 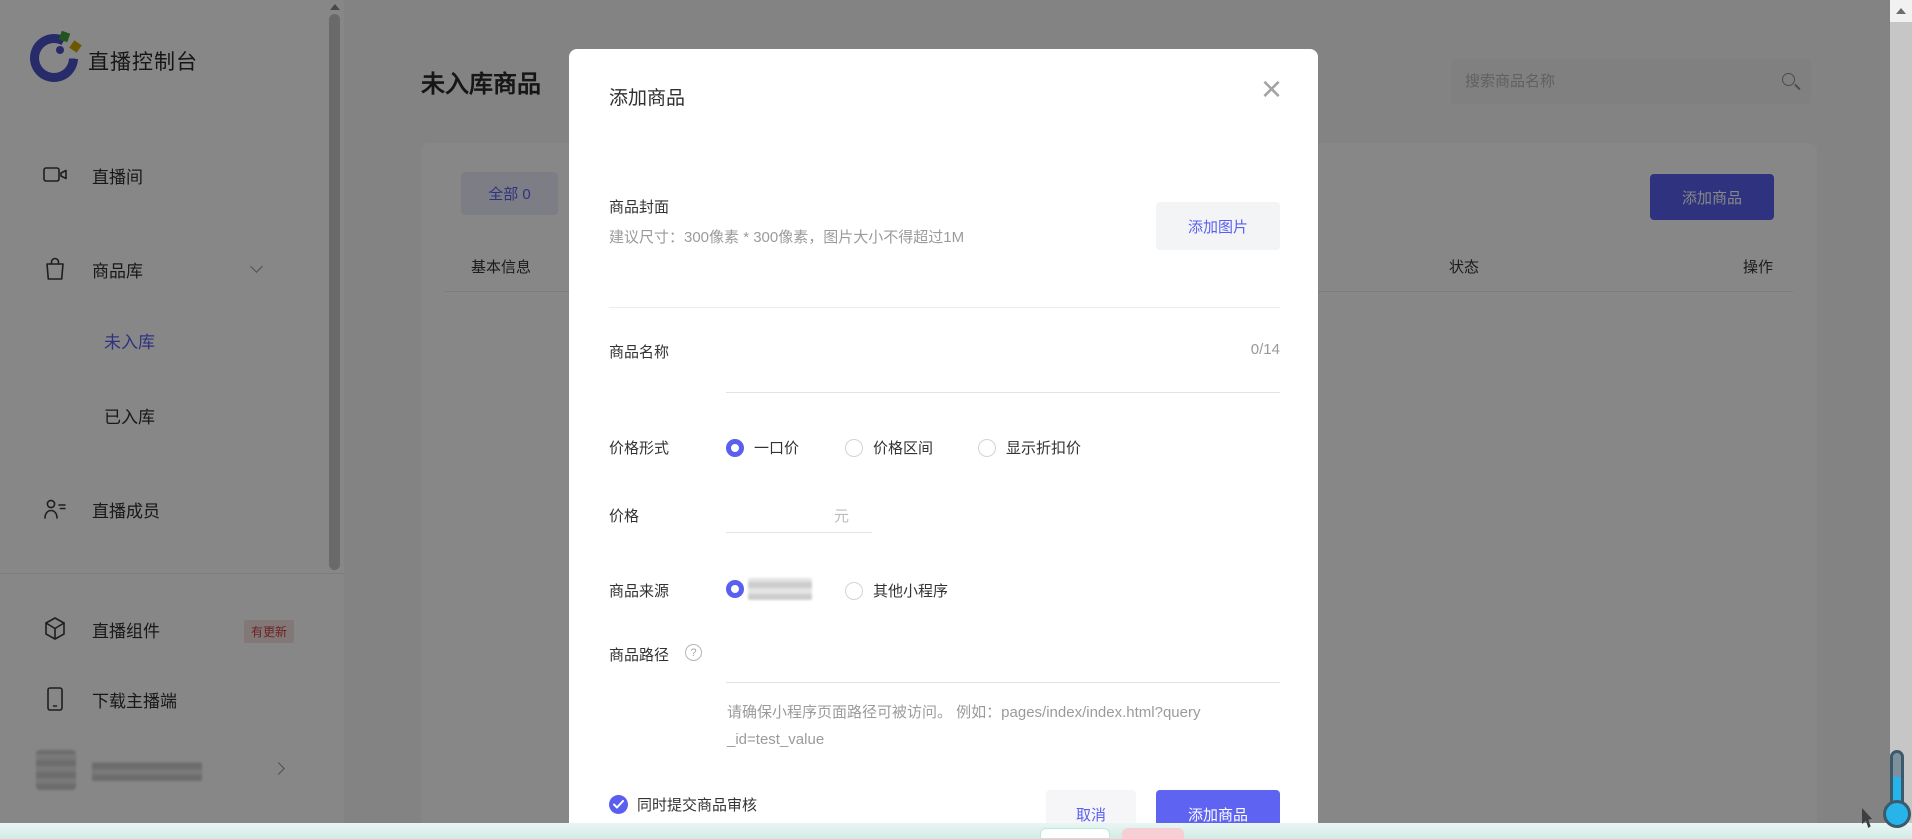 What do you see at coordinates (639, 655) in the screenshot?
I see `path-label: 商品路径` at bounding box center [639, 655].